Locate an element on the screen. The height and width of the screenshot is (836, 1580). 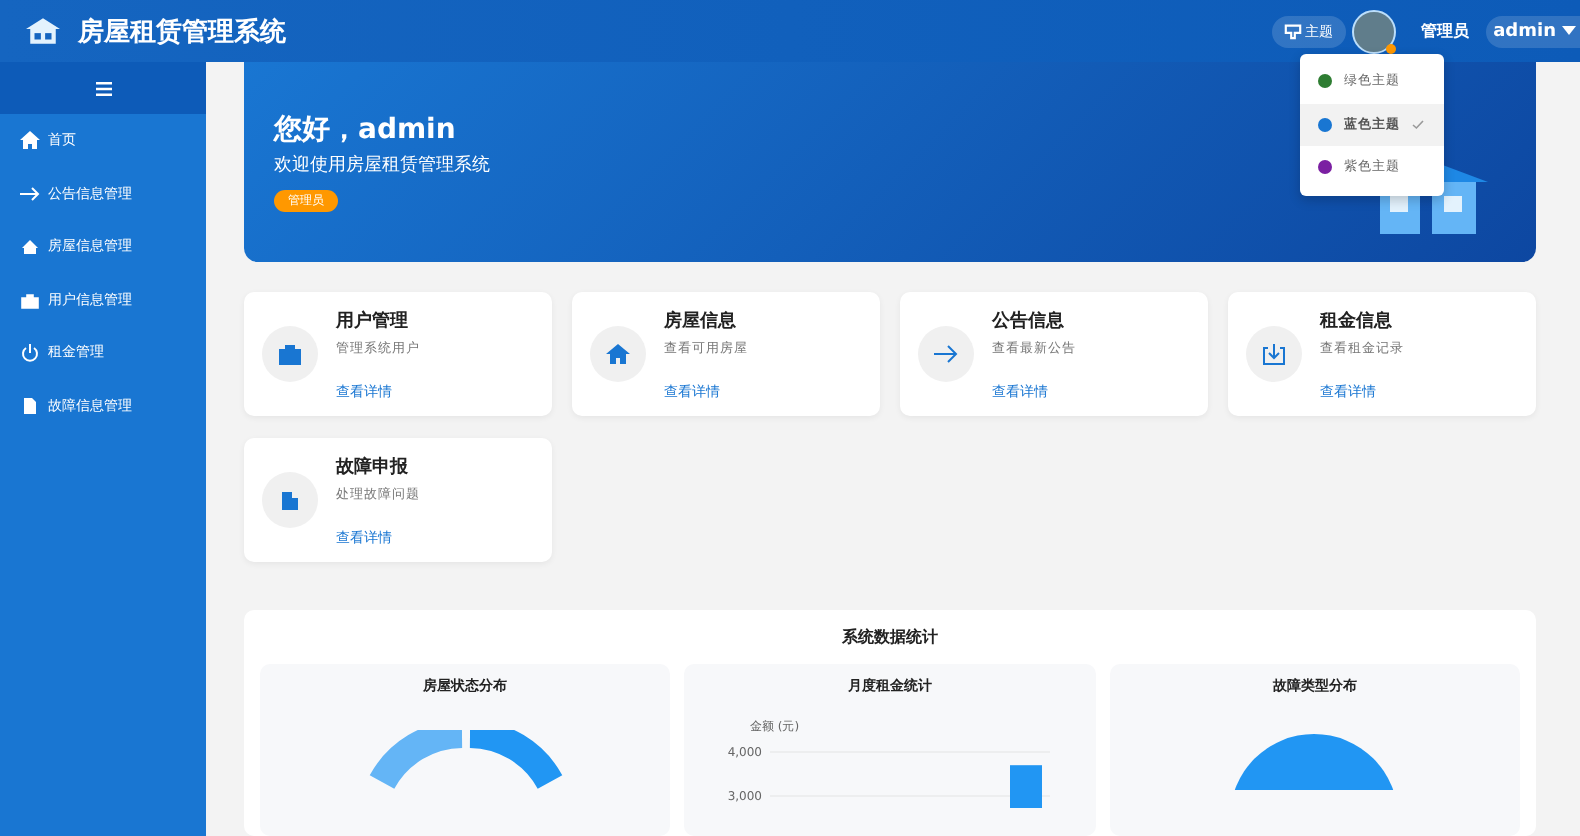
user-role: 管理员 is located at coordinates (1445, 31).